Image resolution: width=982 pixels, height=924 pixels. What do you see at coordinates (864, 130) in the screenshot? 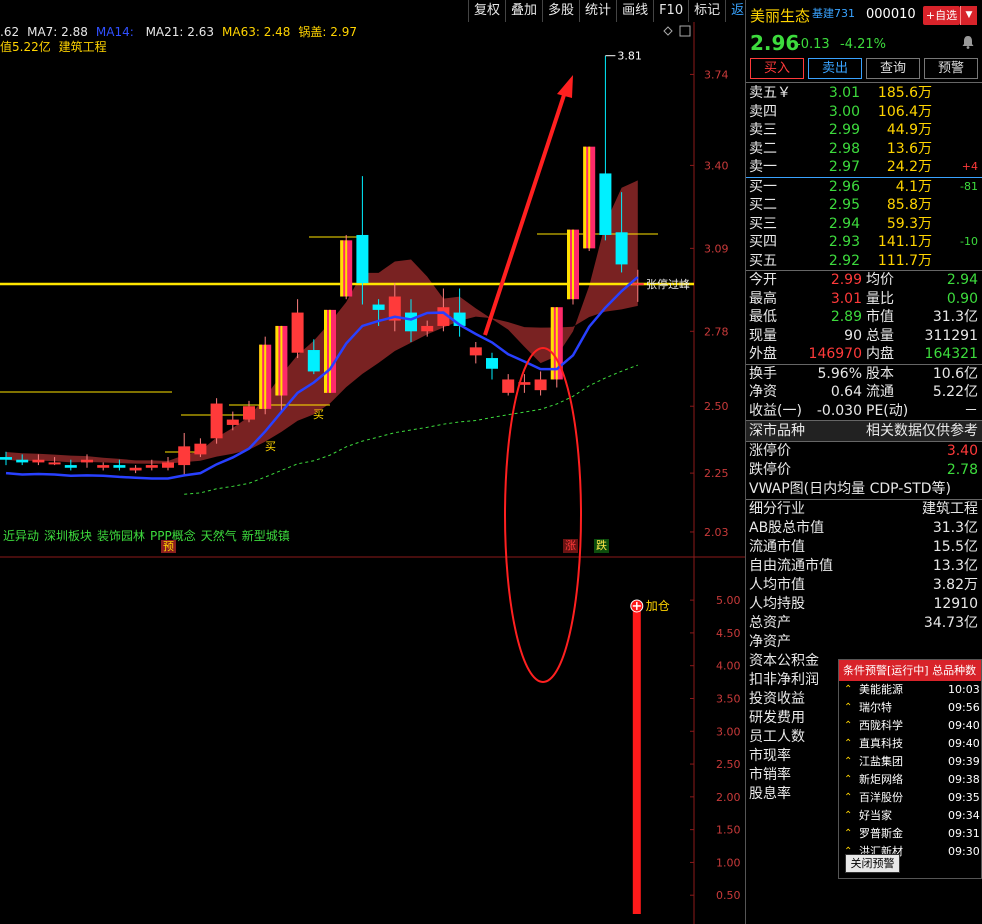
I see `ask-row: 卖三 2.99 44.9万` at bounding box center [864, 130].